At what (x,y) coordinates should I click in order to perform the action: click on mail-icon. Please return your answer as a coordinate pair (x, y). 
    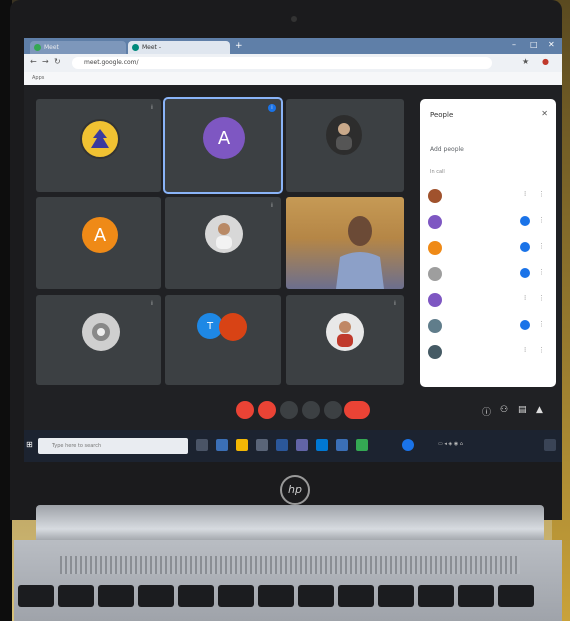
    Looking at the image, I should click on (322, 445).